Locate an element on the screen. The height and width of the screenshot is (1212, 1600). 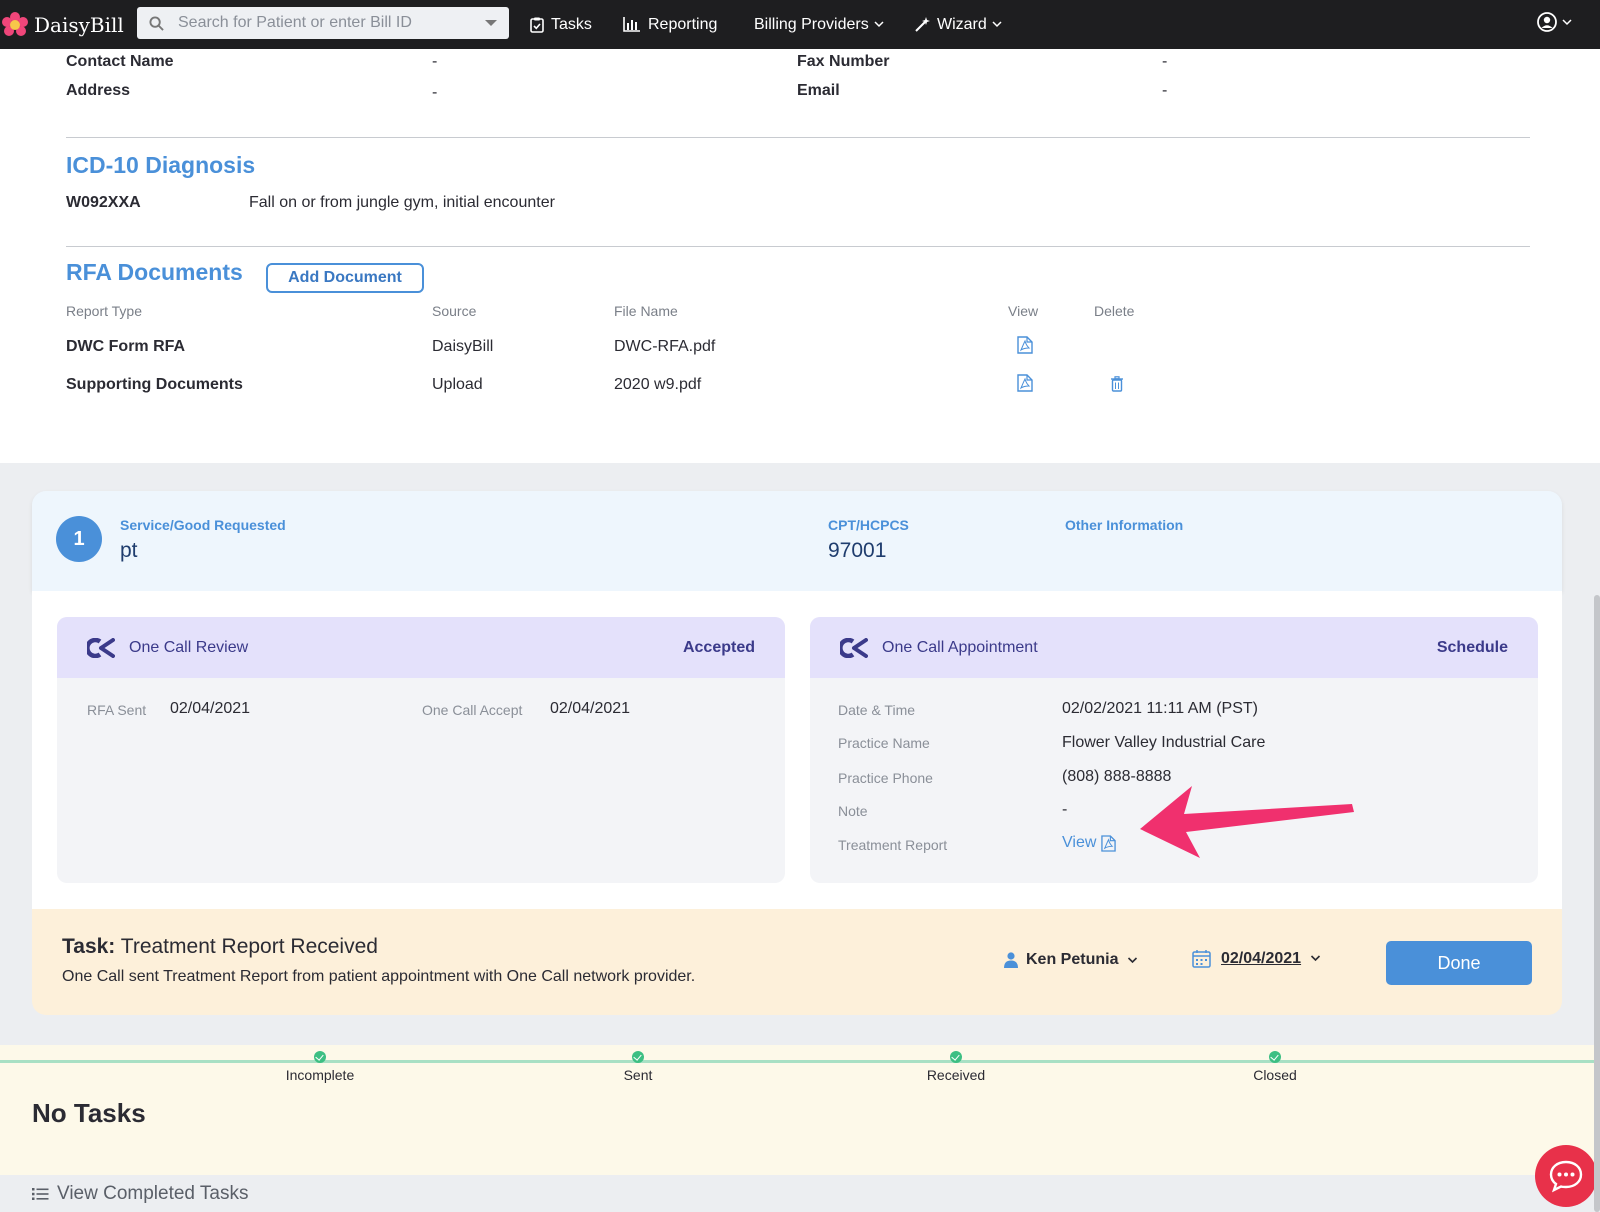
view-completed-tasks-link: View Completed Tasks is located at coordinates (140, 1194).